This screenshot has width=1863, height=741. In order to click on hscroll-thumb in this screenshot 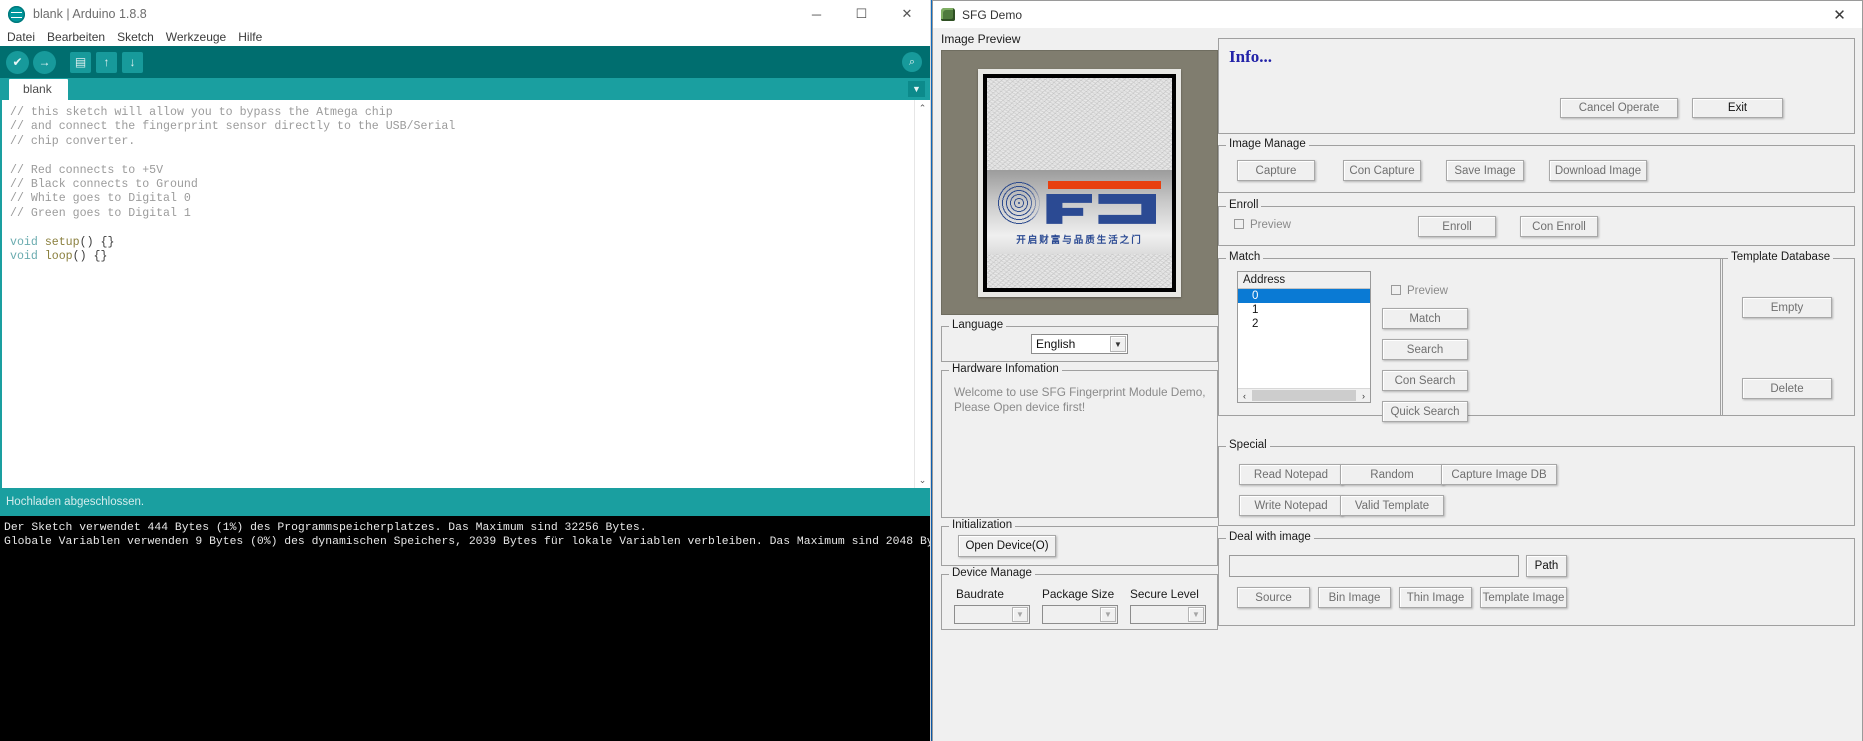, I will do `click(1304, 395)`.